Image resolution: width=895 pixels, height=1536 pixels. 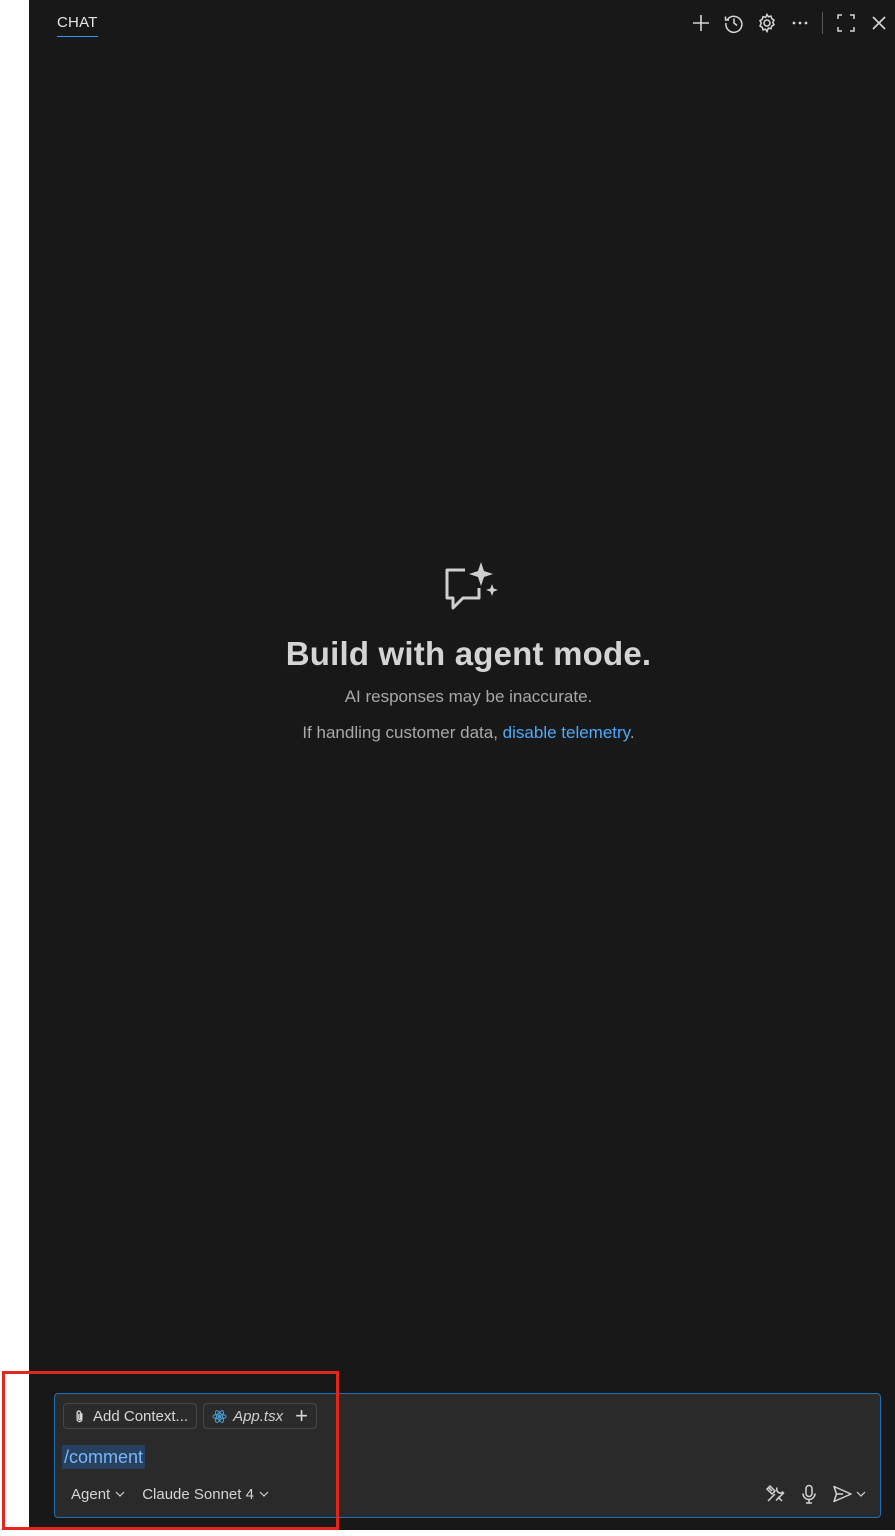 I want to click on disable-telemetry-link: disable telemetry, so click(x=566, y=732).